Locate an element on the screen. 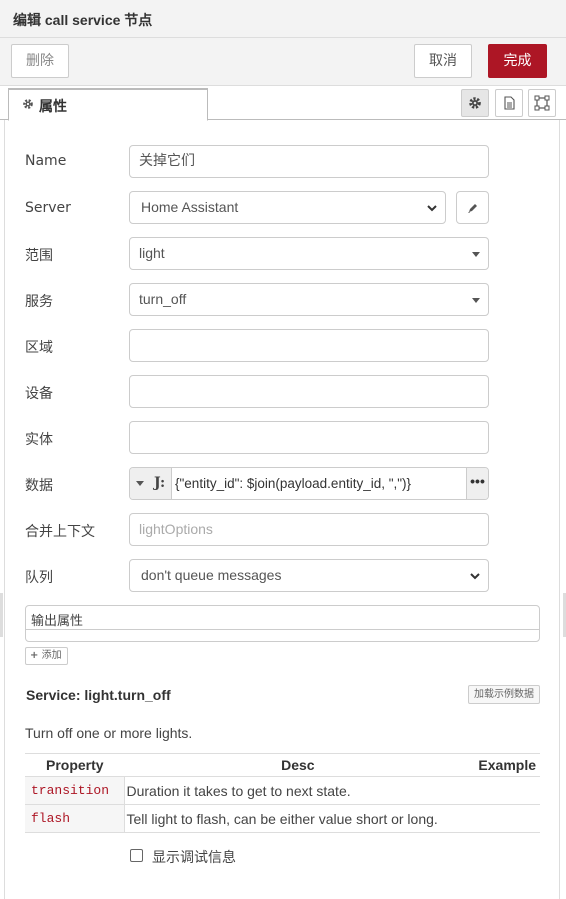  service-title: Service: light.turn_off is located at coordinates (98, 695).